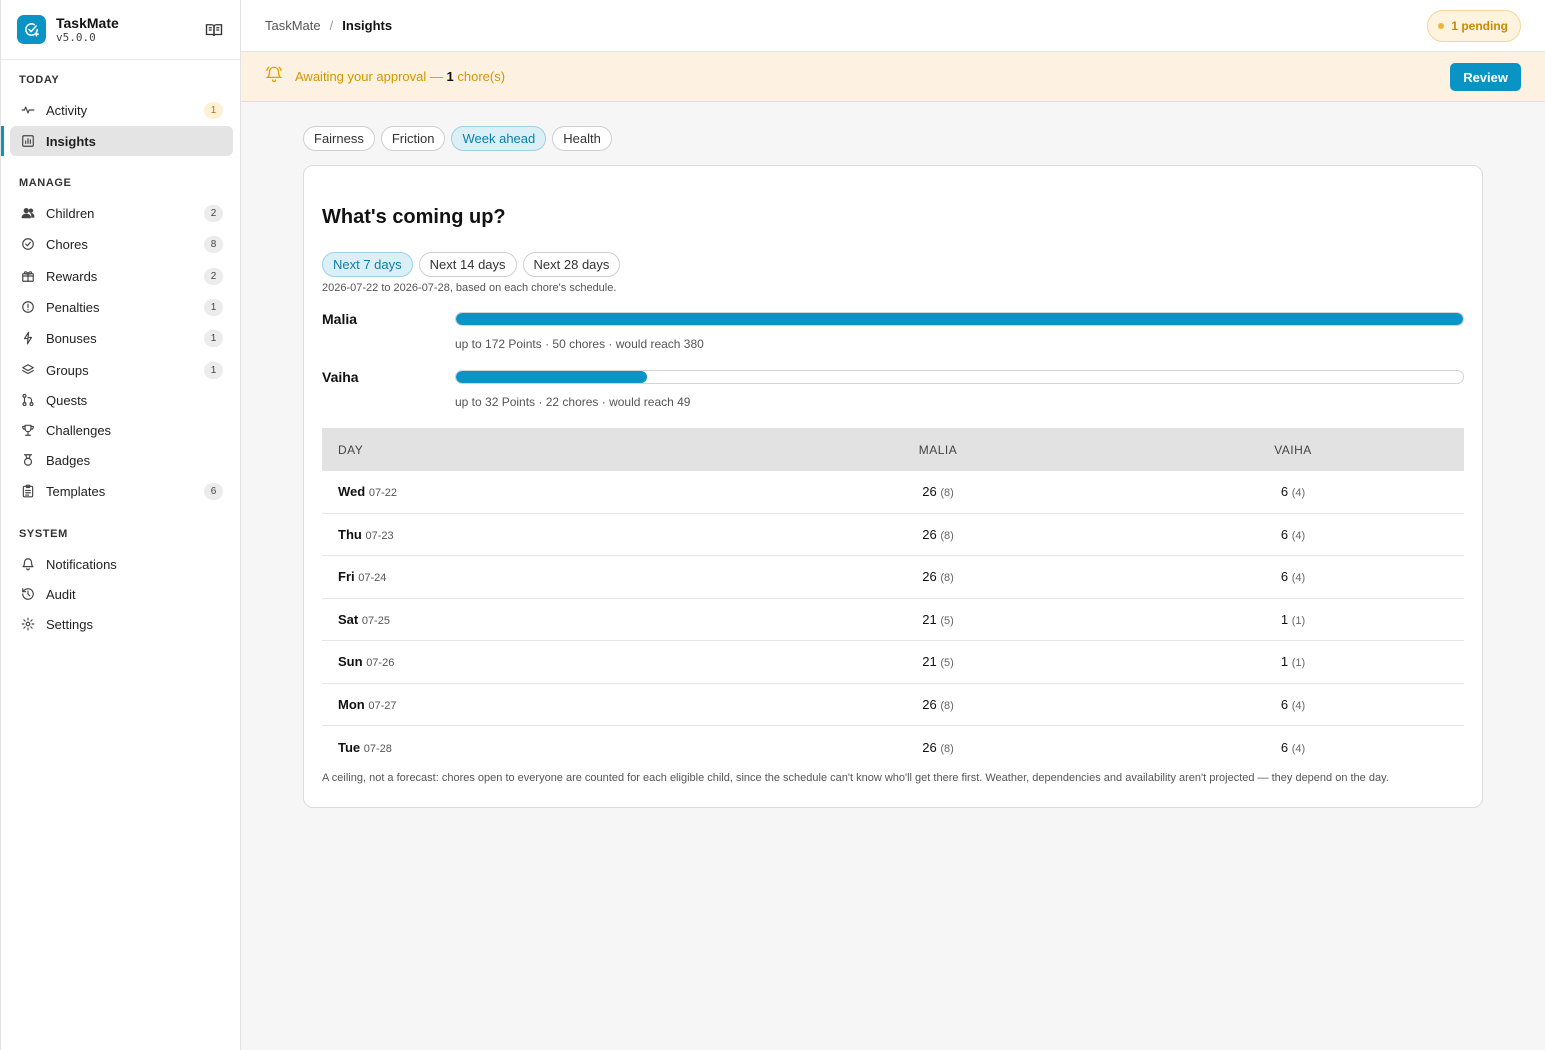 Image resolution: width=1545 pixels, height=1050 pixels. I want to click on sidebar-item-quests: Quests, so click(121, 400).